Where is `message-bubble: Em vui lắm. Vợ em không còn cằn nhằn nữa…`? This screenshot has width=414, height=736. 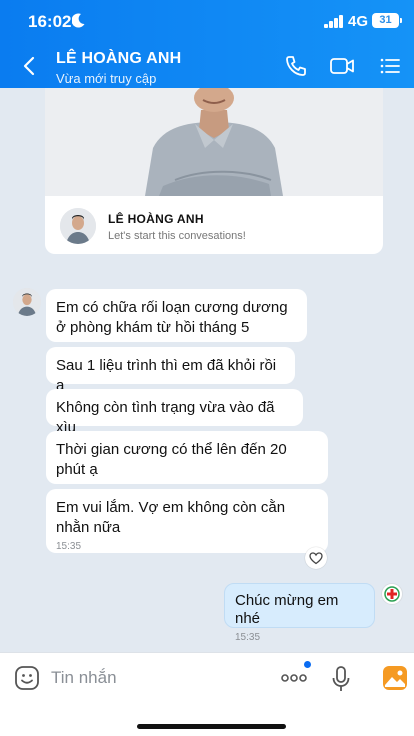 message-bubble: Em vui lắm. Vợ em không còn cằn nhằn nữa… is located at coordinates (187, 521).